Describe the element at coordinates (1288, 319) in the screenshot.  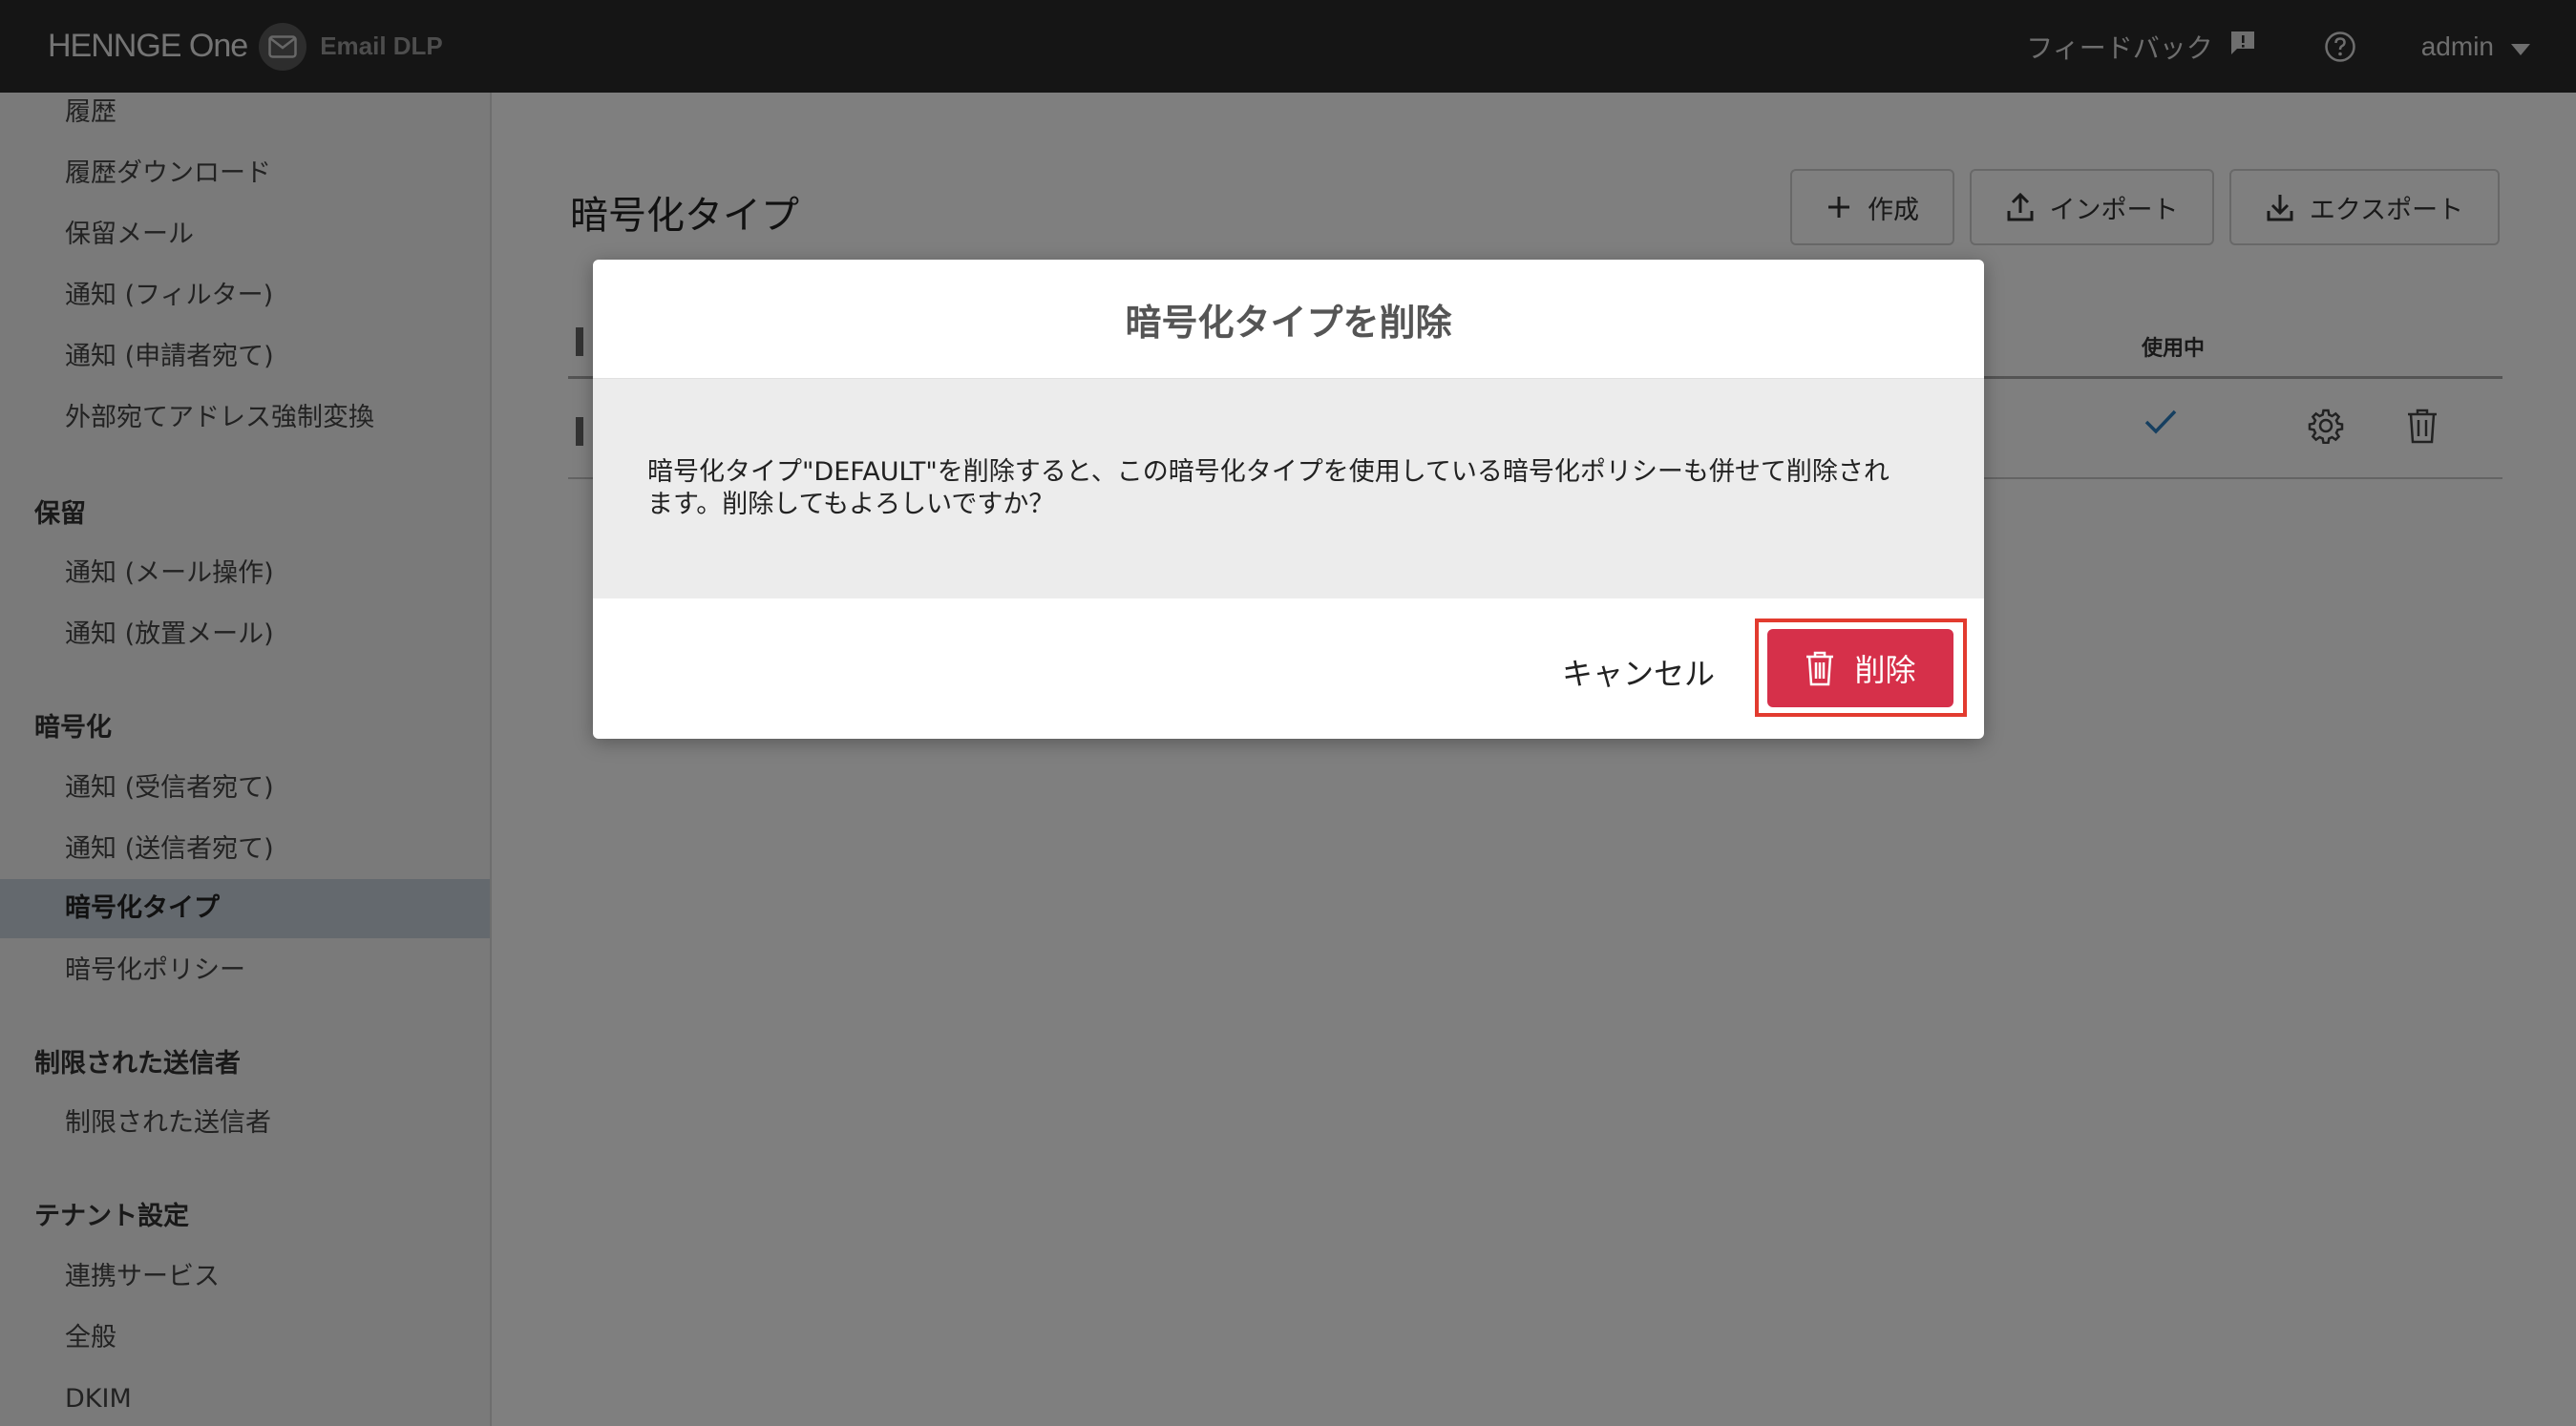
I see `dialog-title: 暗号化タイプを削除` at that location.